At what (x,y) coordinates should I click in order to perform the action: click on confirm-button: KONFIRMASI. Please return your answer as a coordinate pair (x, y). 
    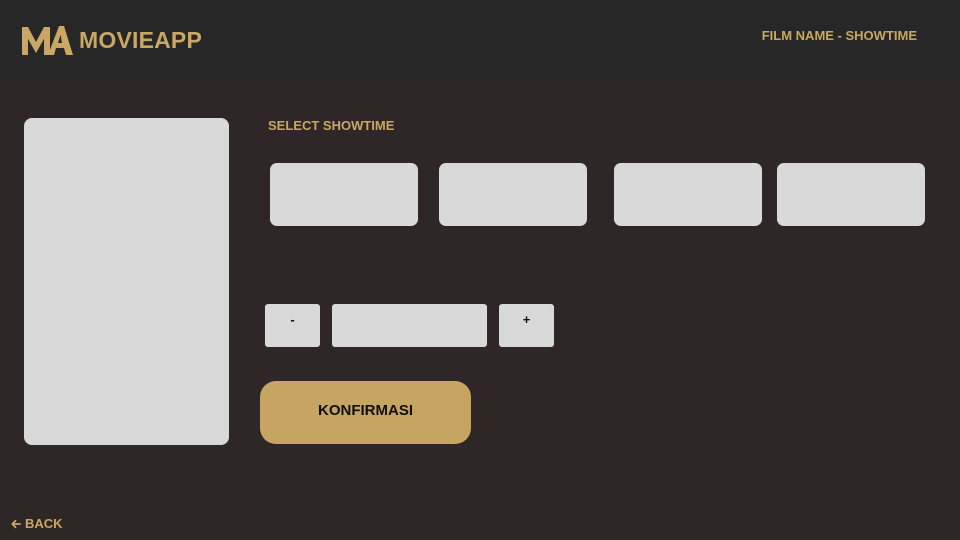
    Looking at the image, I should click on (365, 412).